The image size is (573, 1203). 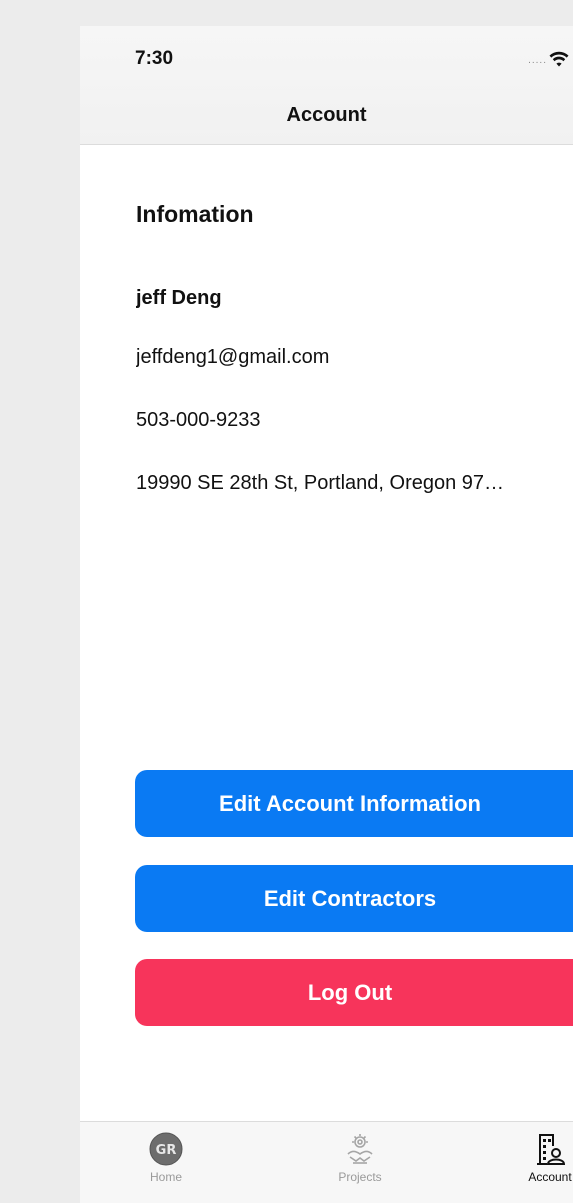 What do you see at coordinates (551, 1149) in the screenshot?
I see `building-user-icon` at bounding box center [551, 1149].